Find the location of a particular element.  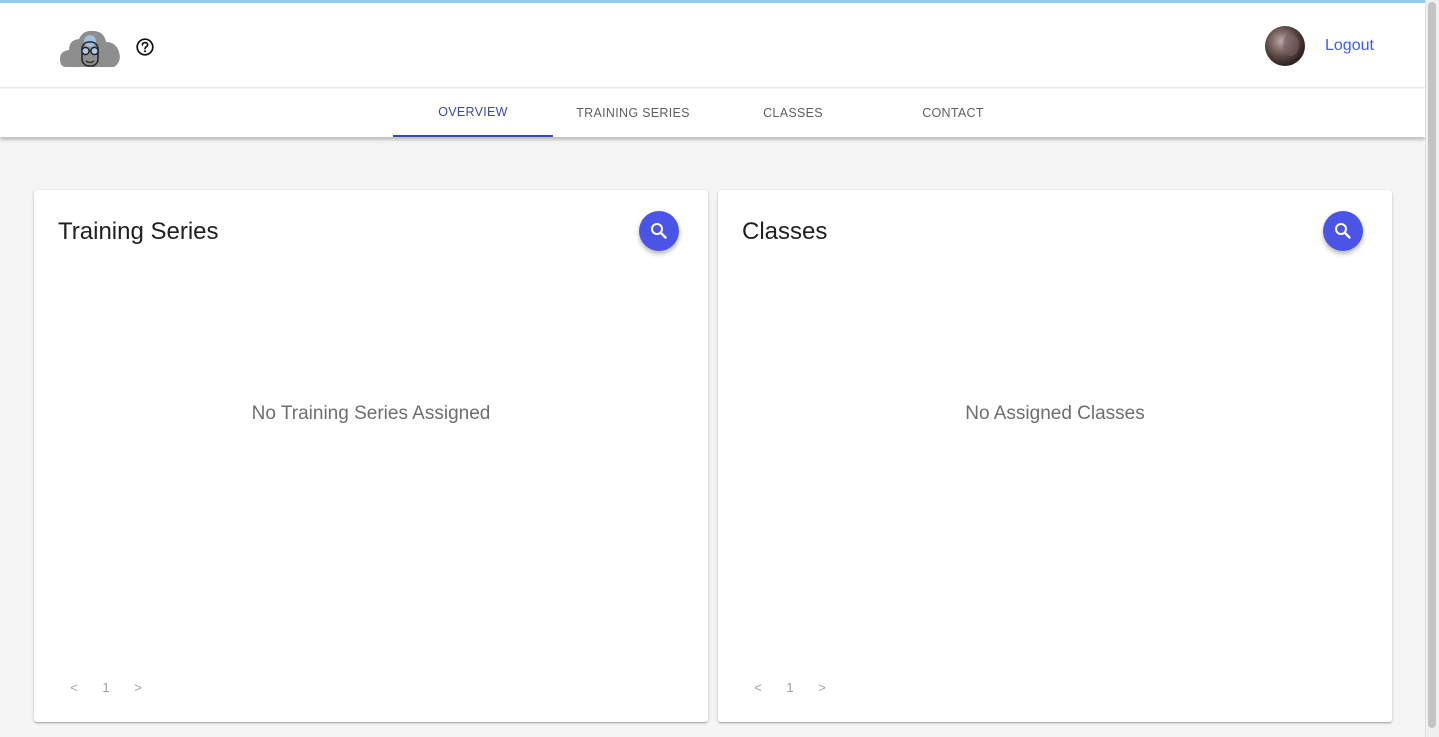

scrollbar-thumb is located at coordinates (1432, 365).